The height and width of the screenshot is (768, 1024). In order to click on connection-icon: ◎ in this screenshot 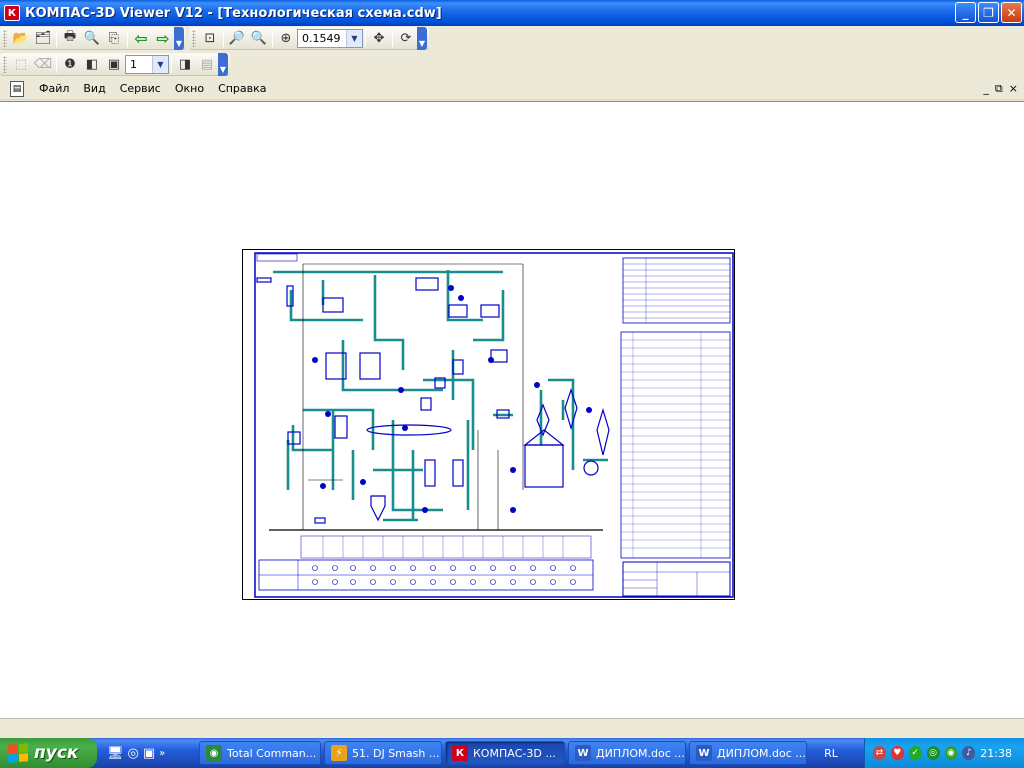, I will do `click(933, 753)`.